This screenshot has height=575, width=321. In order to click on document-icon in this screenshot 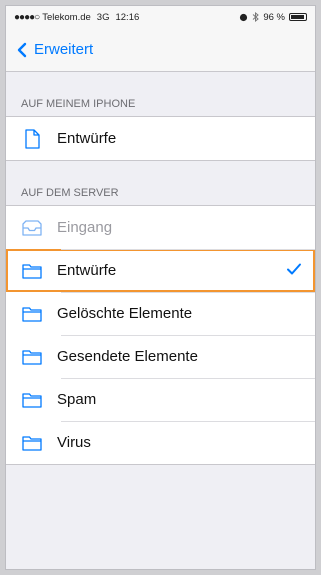, I will do `click(32, 138)`.